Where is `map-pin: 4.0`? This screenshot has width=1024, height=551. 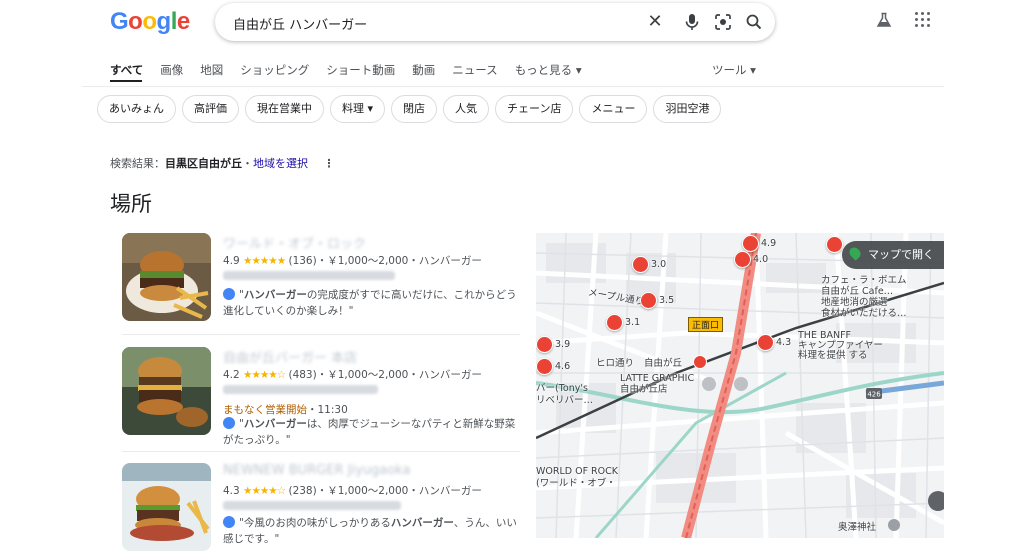
map-pin: 4.0 is located at coordinates (751, 259).